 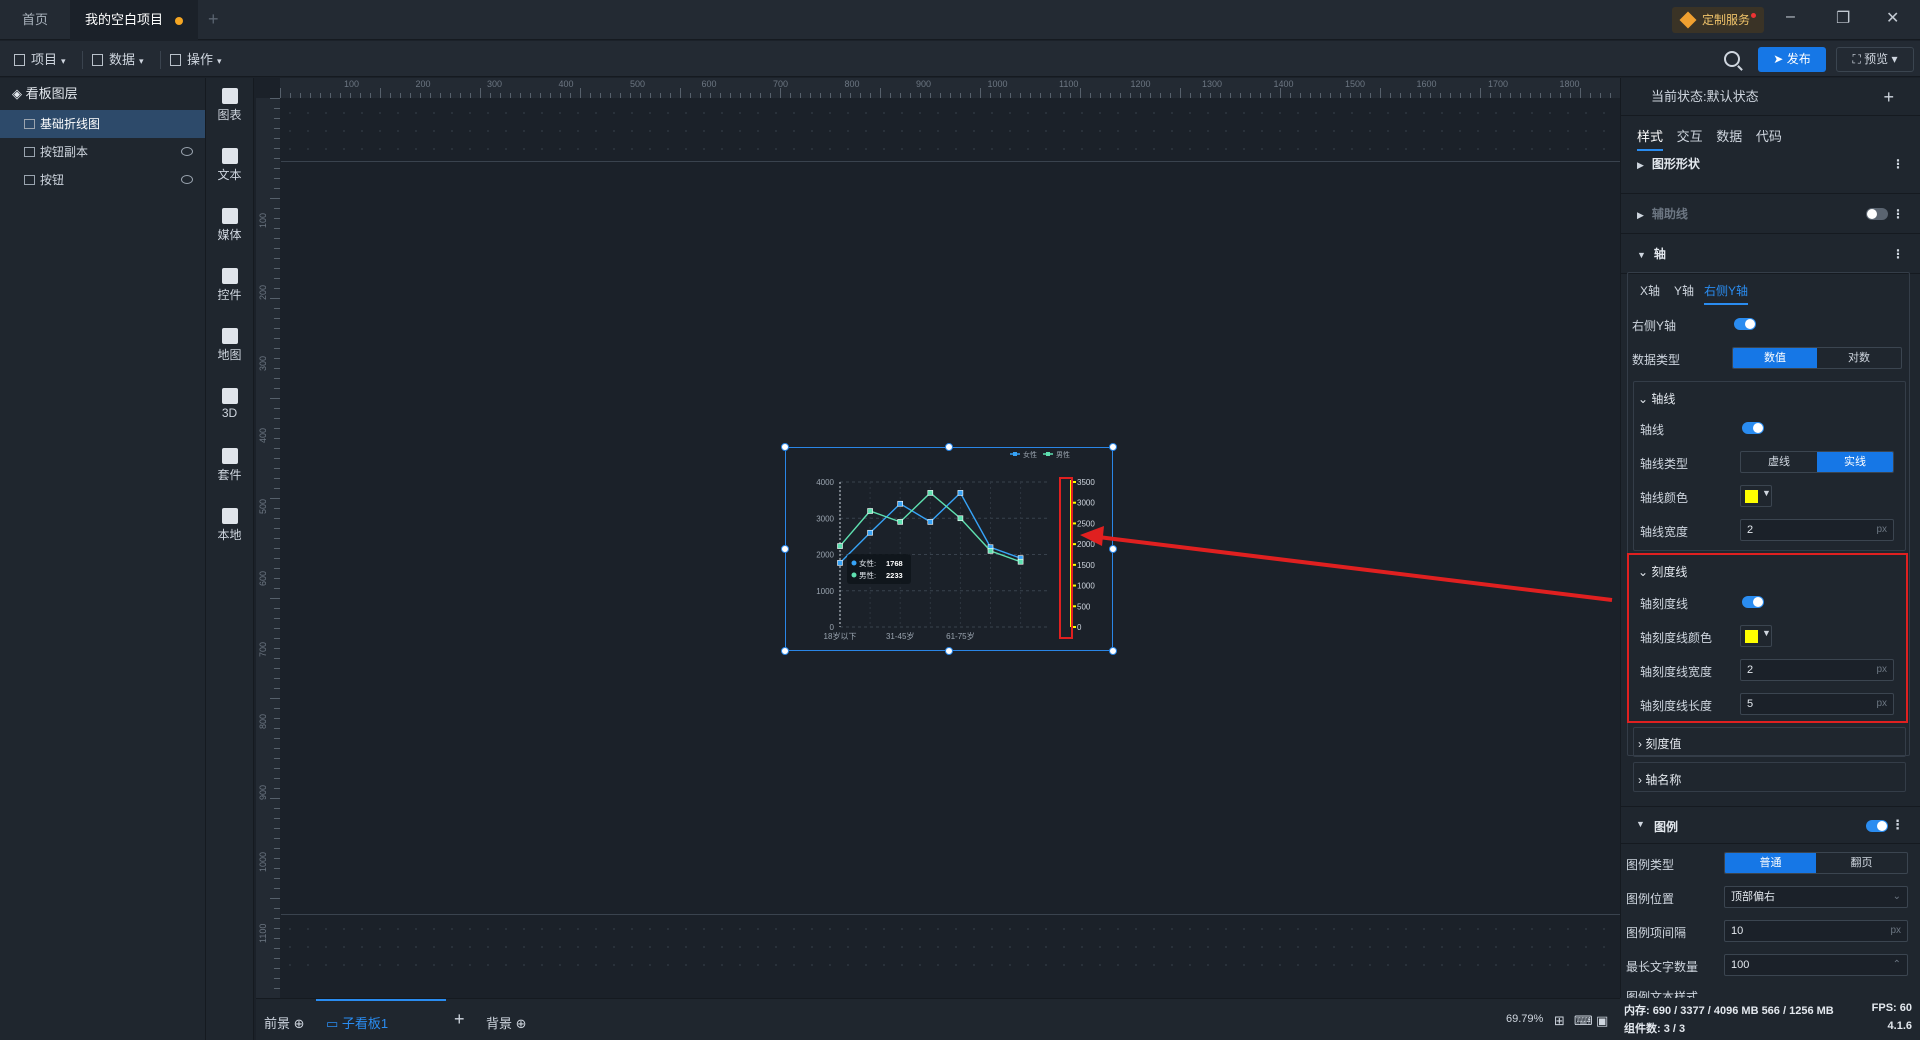 What do you see at coordinates (1775, 358) in the screenshot?
I see `data-type-value-option: 数值` at bounding box center [1775, 358].